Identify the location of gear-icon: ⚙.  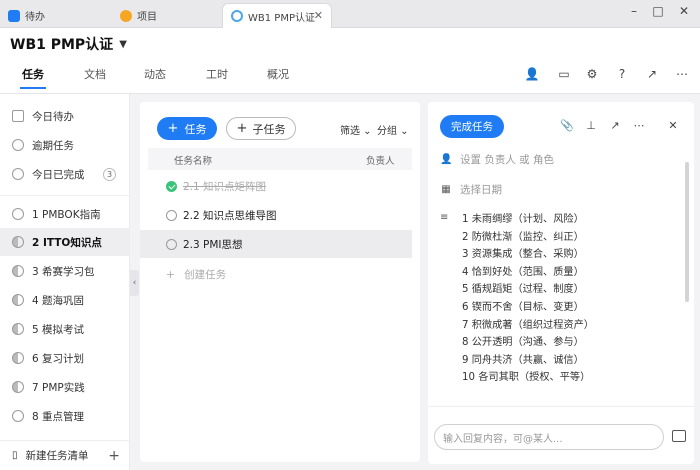
(592, 74).